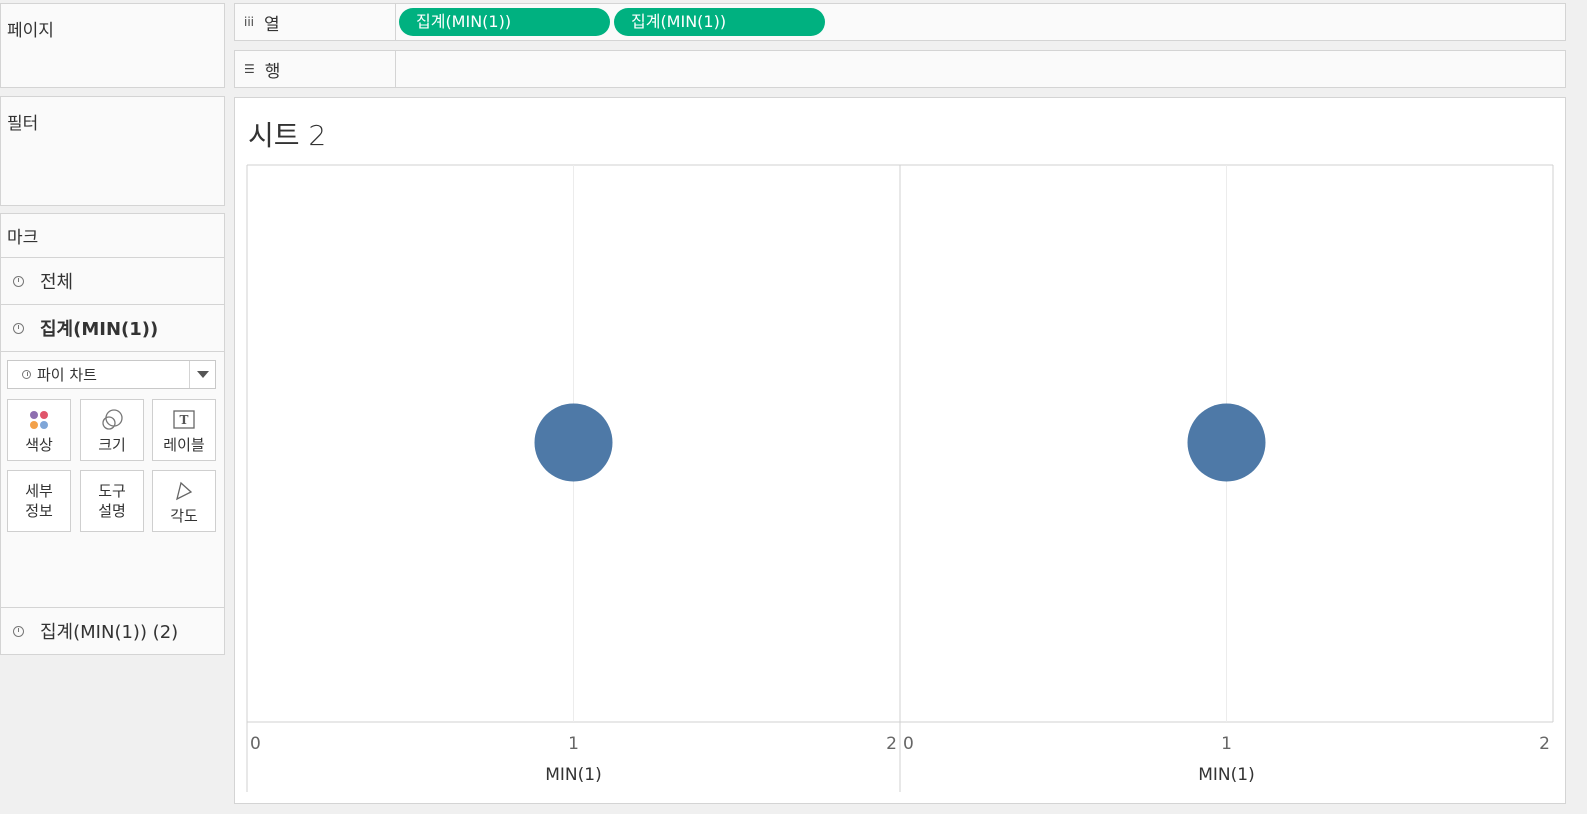 This screenshot has height=814, width=1587. Describe the element at coordinates (111, 374) in the screenshot. I see `mark-type-dropdown: 파이 차트` at that location.